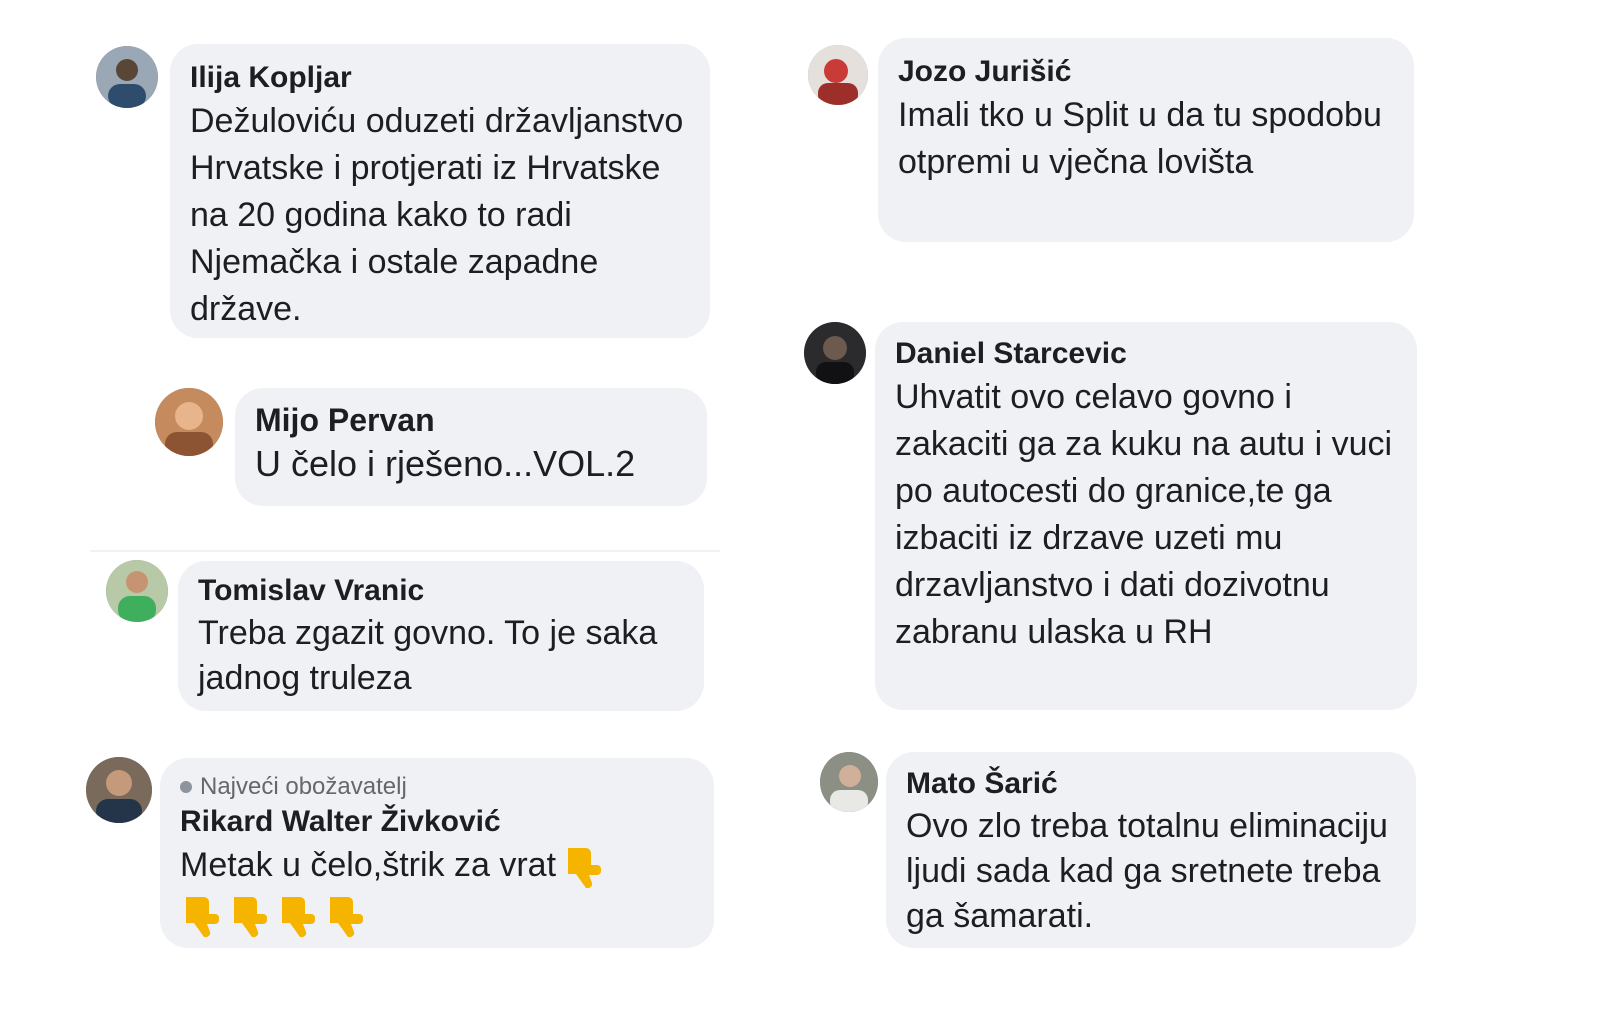  What do you see at coordinates (303, 786) in the screenshot?
I see `badge-label: Najveći obožavatelj` at bounding box center [303, 786].